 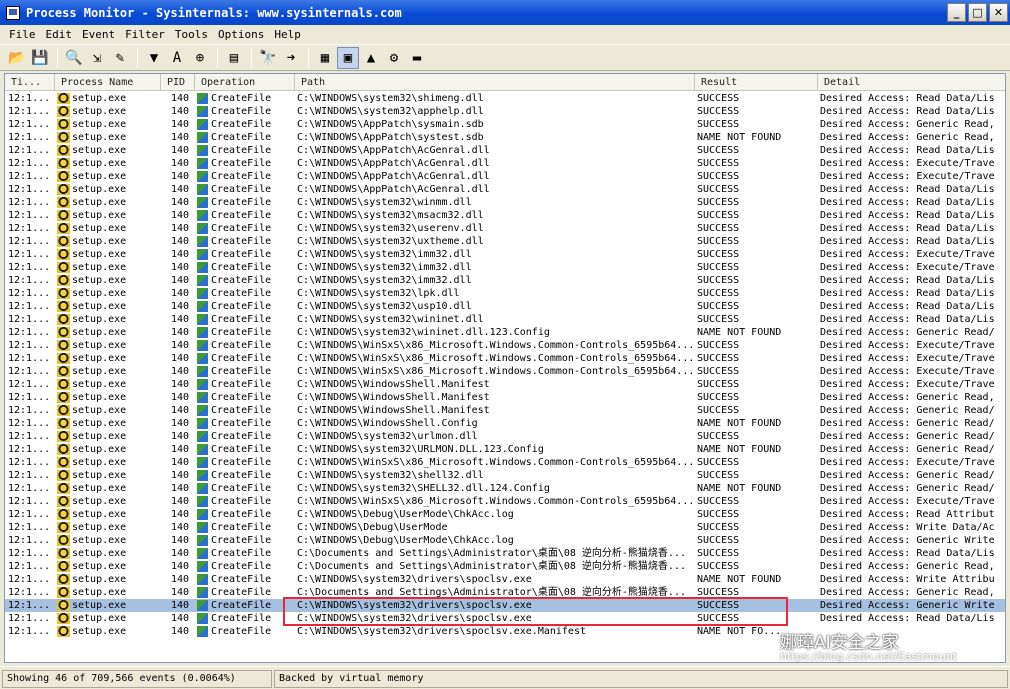 I want to click on path-cell: C:\WINDOWS\system32\msacm32.dll, so click(x=390, y=215).